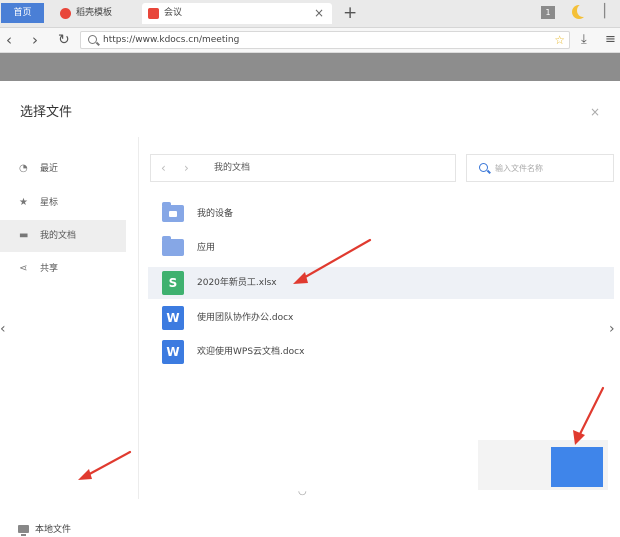 This screenshot has height=537, width=620. I want to click on sidebar-item-label: 我的文档, so click(58, 236).